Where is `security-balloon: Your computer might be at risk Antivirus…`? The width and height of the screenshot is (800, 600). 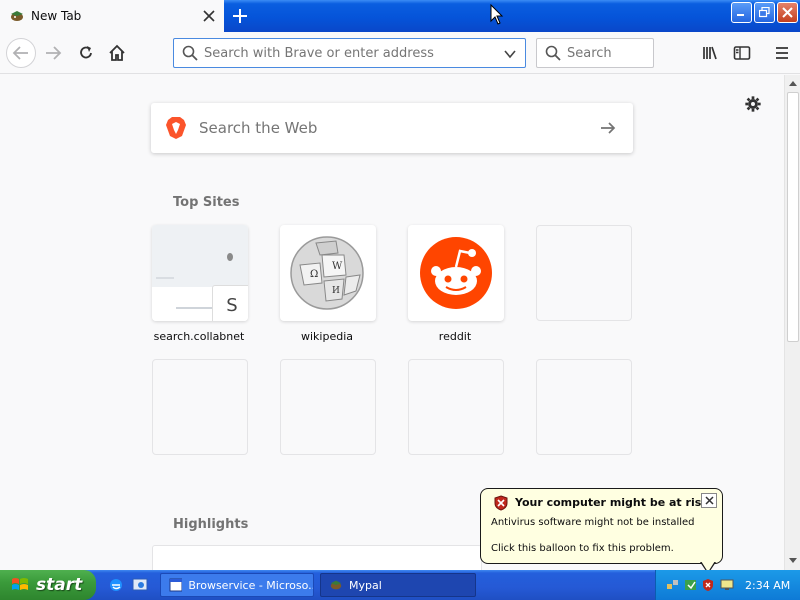 security-balloon: Your computer might be at risk Antivirus… is located at coordinates (601, 526).